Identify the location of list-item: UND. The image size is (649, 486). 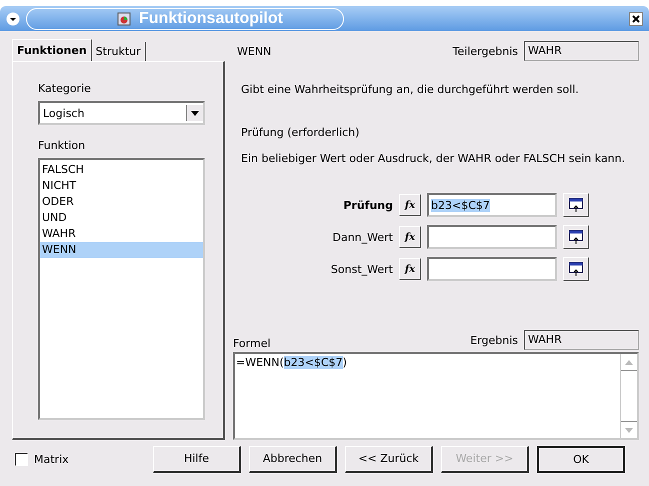
(121, 218).